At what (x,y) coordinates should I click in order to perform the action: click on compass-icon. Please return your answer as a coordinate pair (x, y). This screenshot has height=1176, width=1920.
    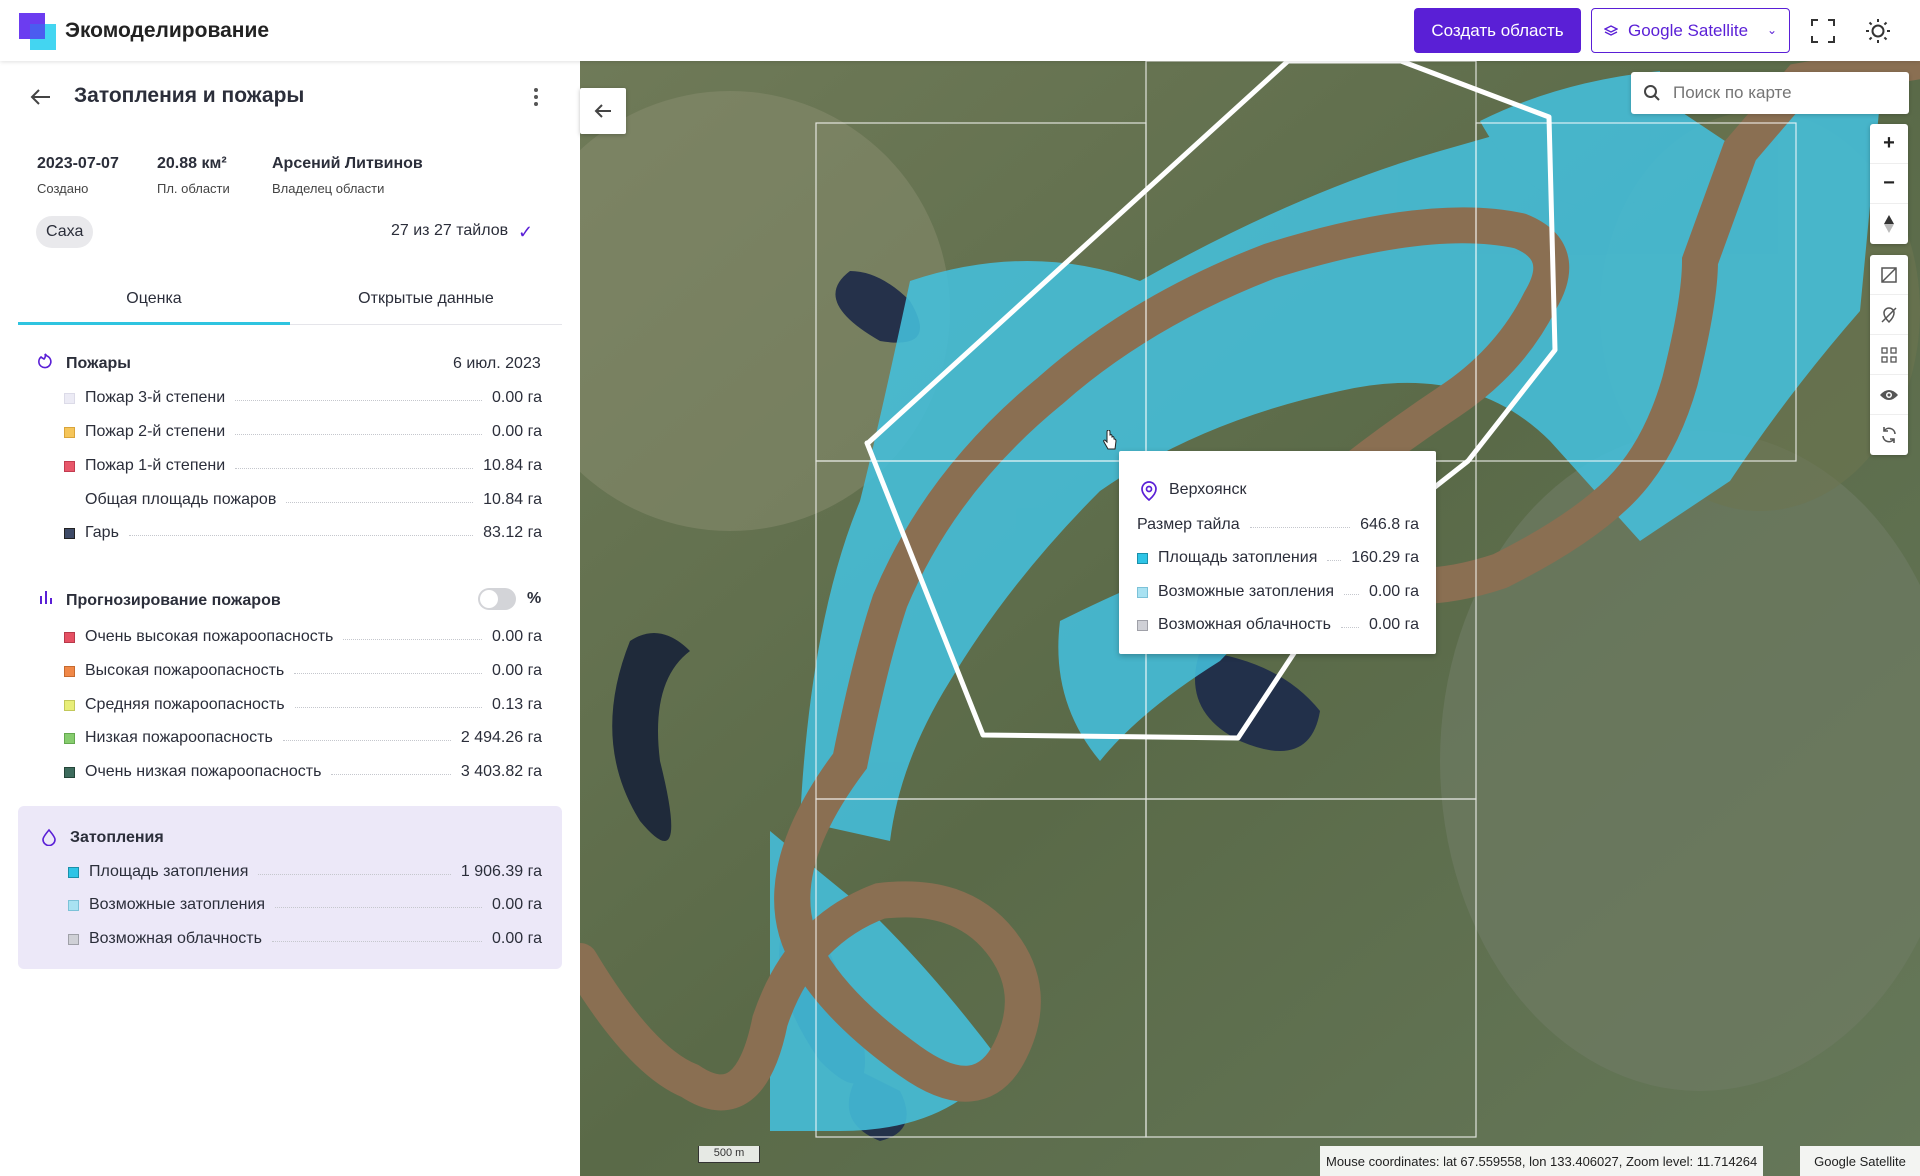
    Looking at the image, I should click on (1889, 224).